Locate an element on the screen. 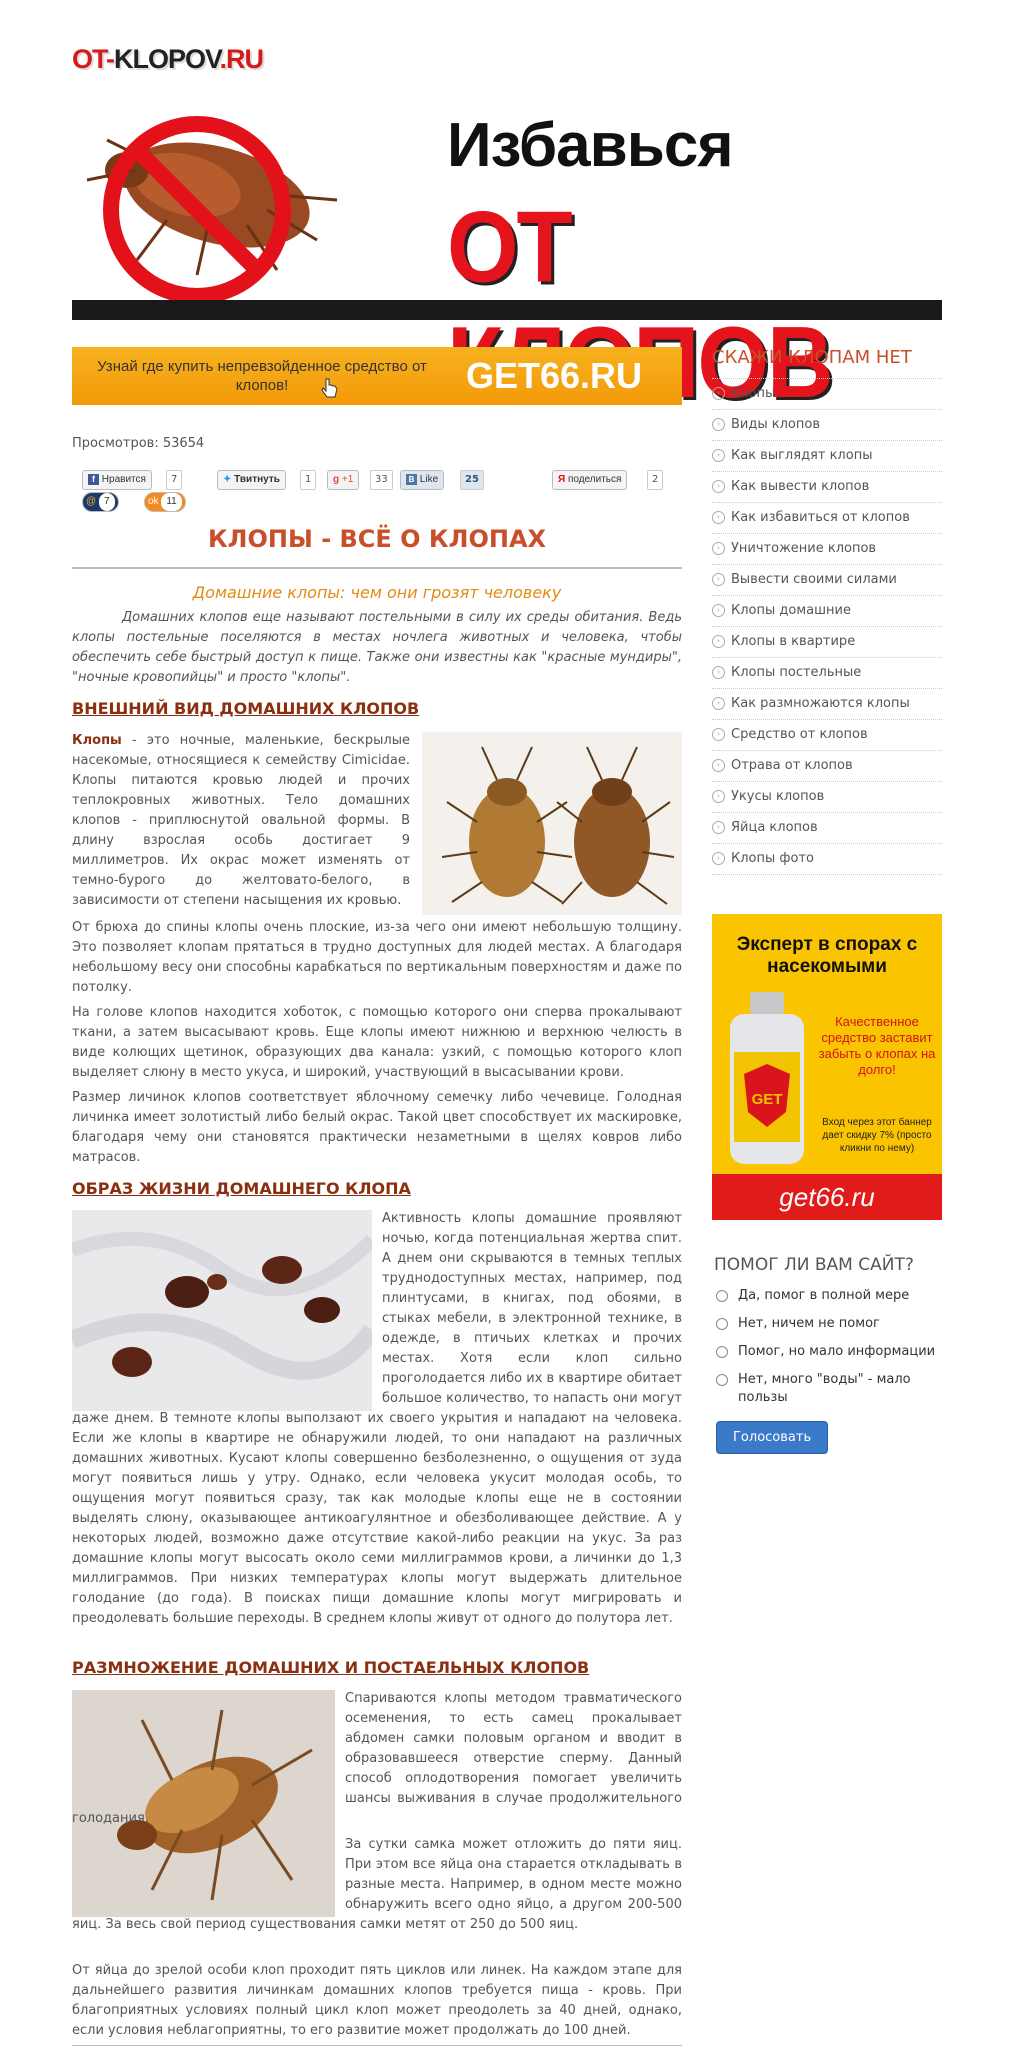  sidebar-item: › Яйца клопов is located at coordinates (827, 828).